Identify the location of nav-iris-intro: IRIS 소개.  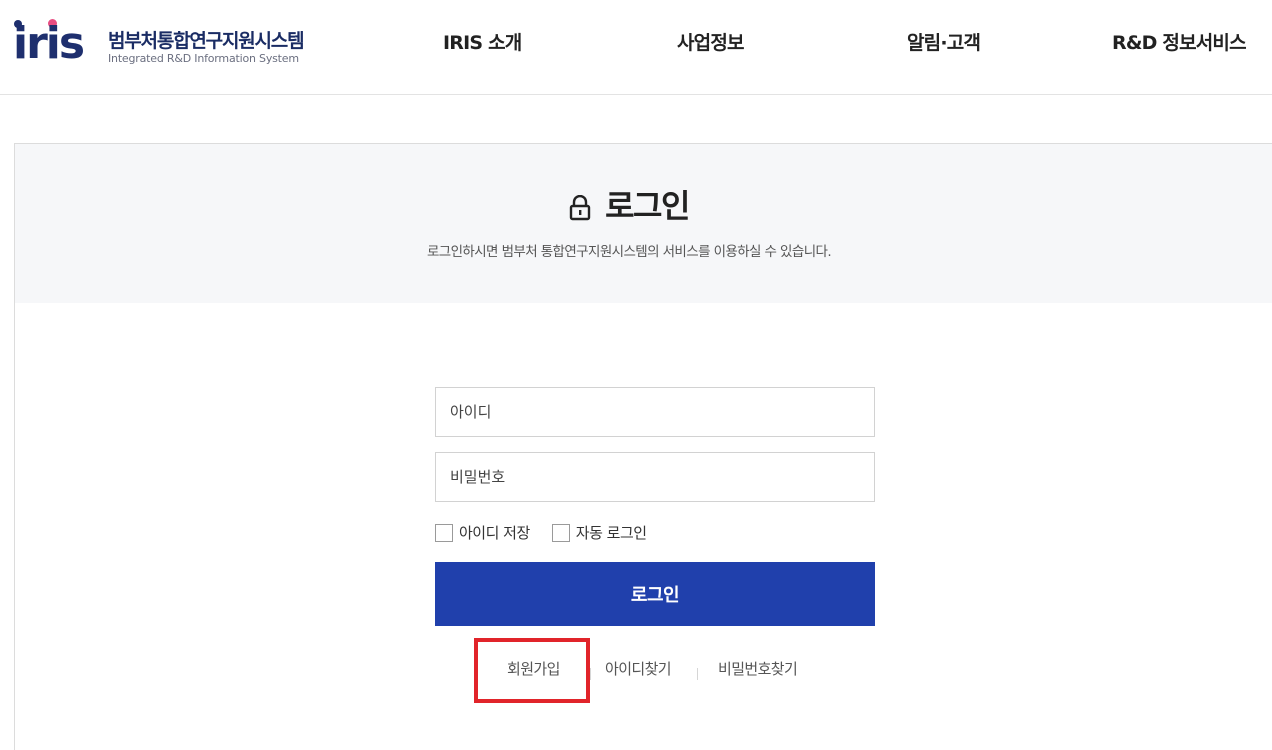
(482, 43).